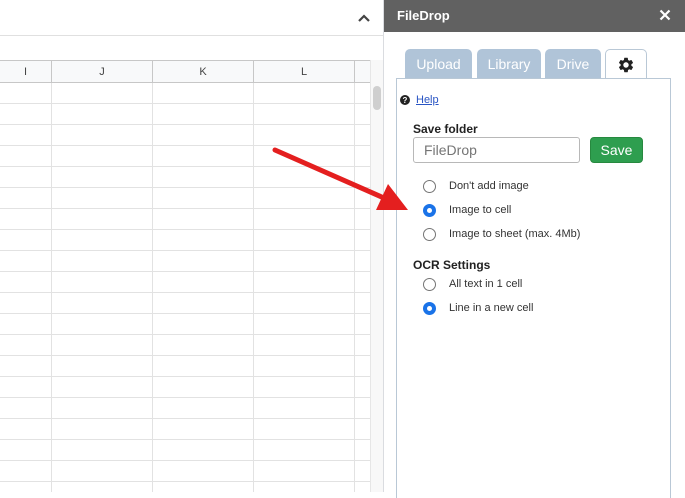 Image resolution: width=685 pixels, height=498 pixels. Describe the element at coordinates (429, 308) in the screenshot. I see `radio-line-new-cell` at that location.